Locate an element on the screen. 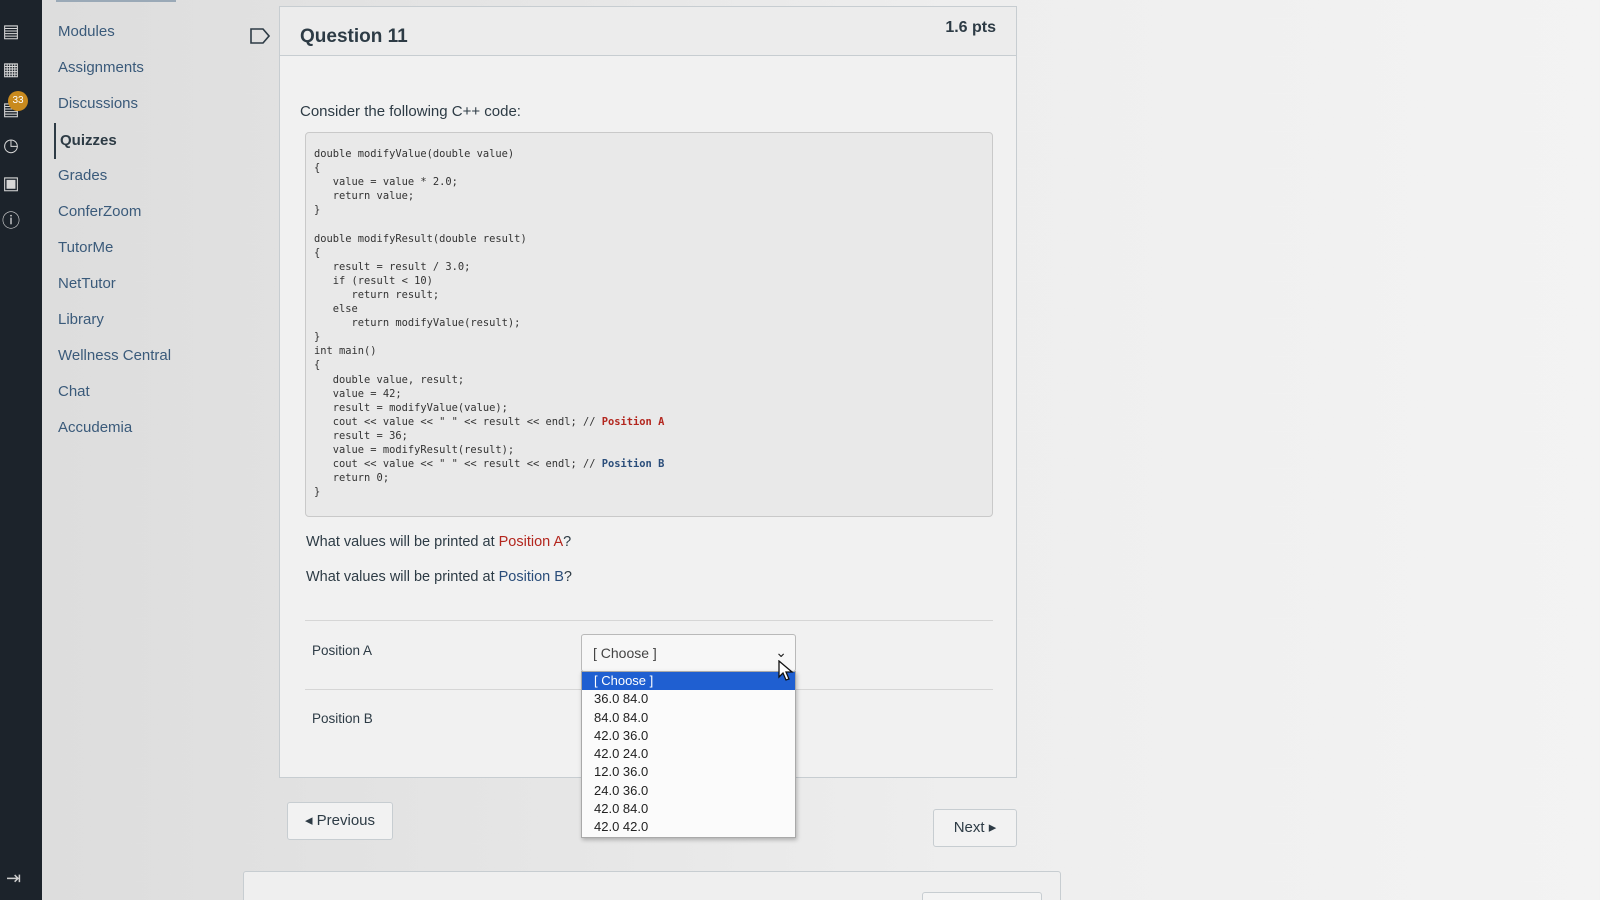 The image size is (1600, 900). commons-icon: ▣ is located at coordinates (11, 183).